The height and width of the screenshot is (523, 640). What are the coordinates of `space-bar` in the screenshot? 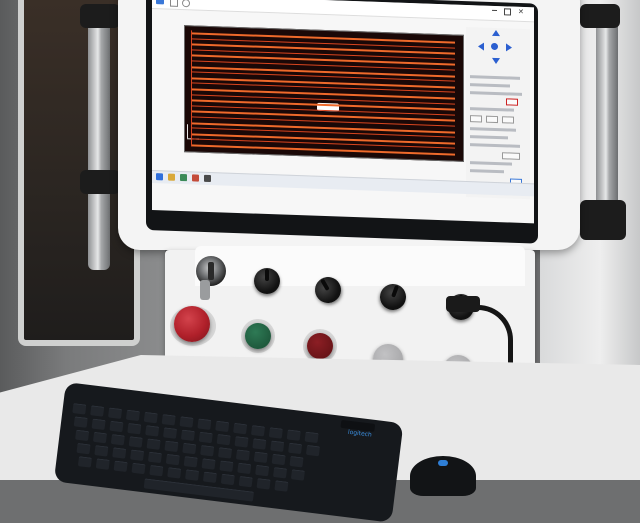 It's located at (199, 490).